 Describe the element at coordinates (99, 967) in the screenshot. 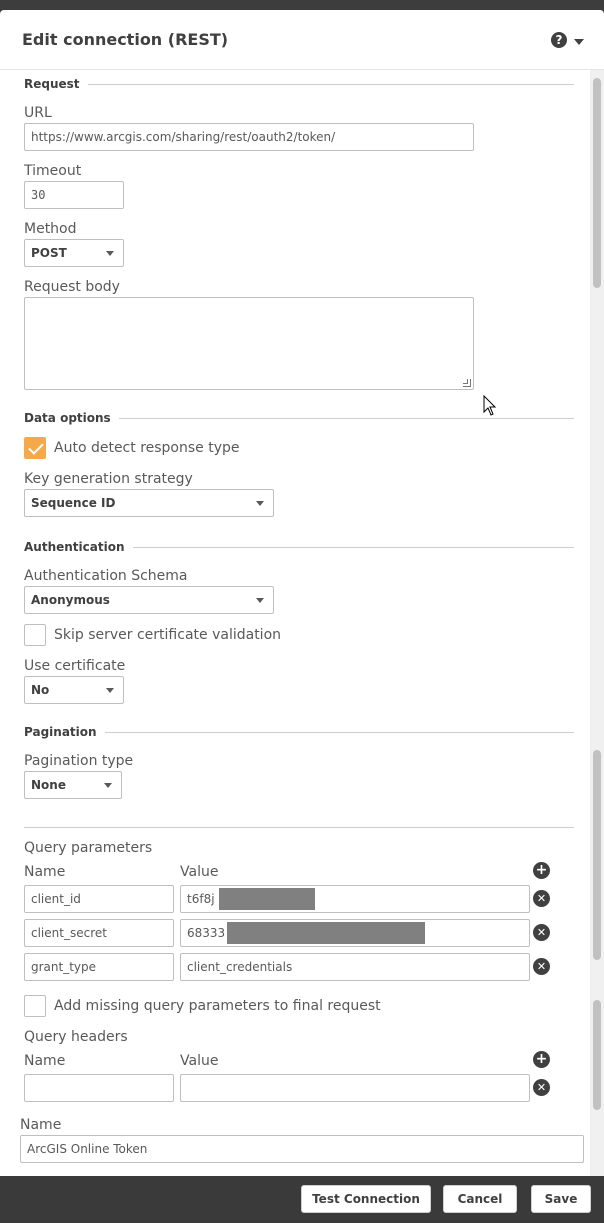

I see `query-param-name-input: grant_type` at that location.